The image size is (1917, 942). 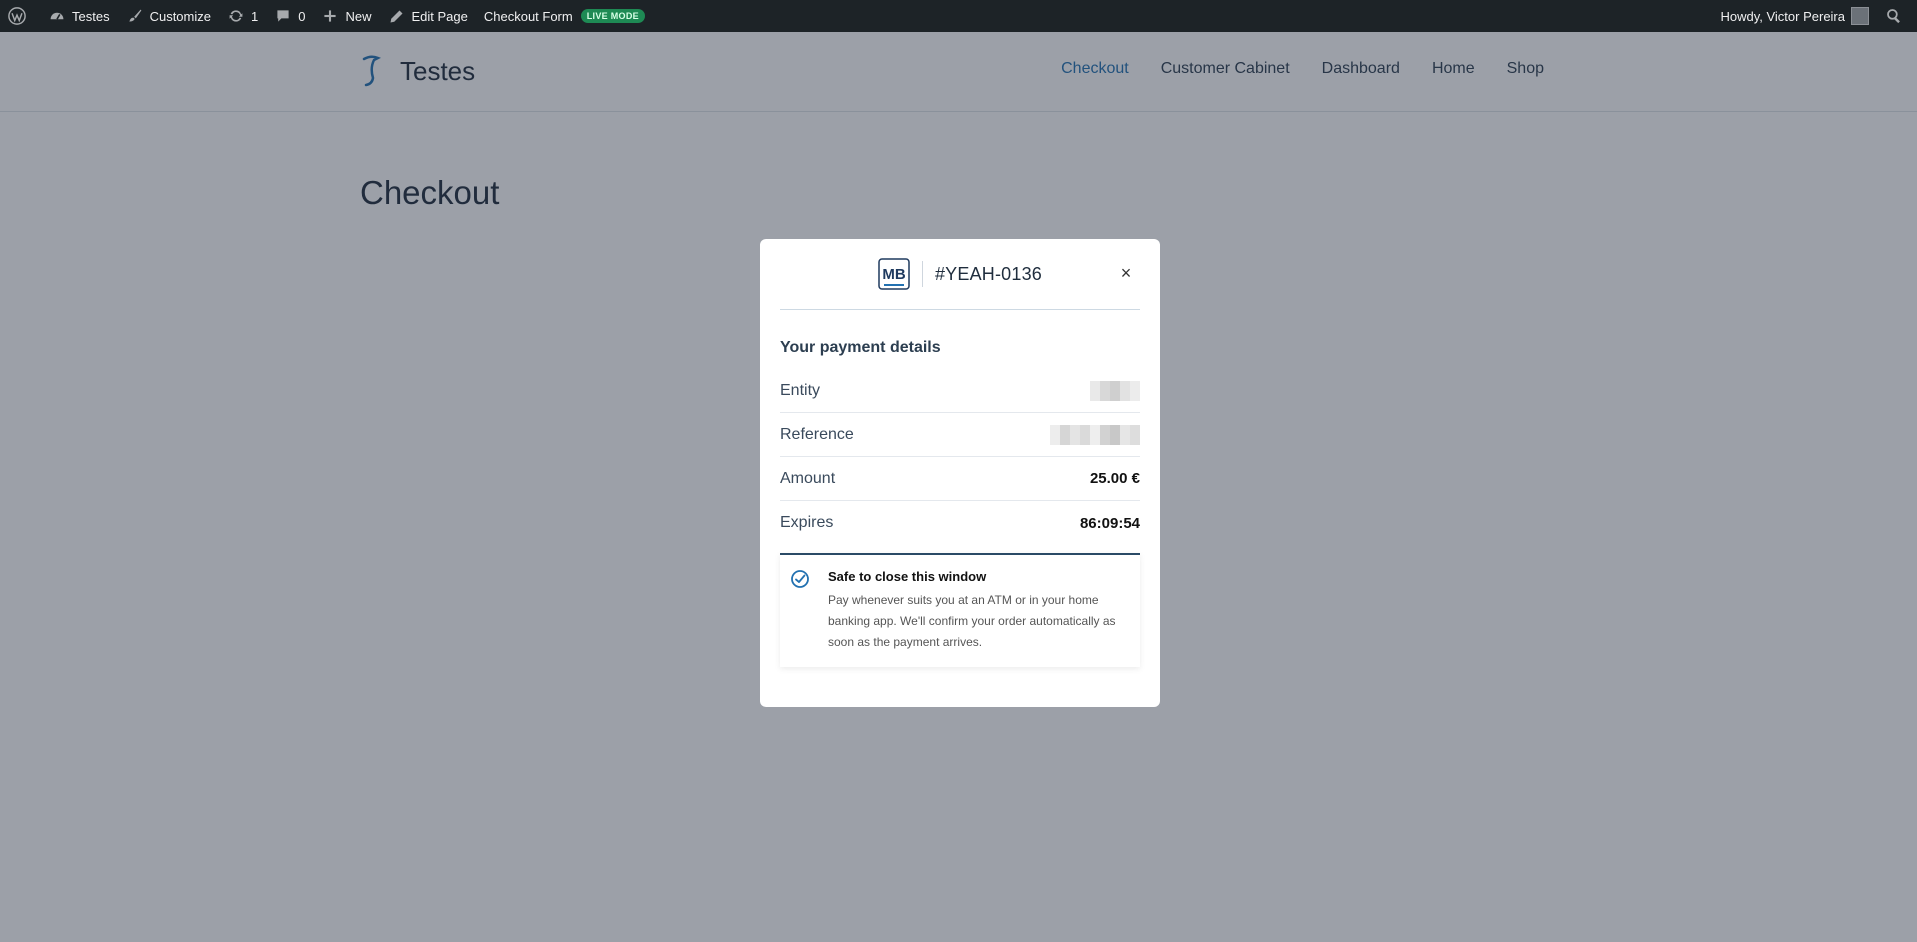 What do you see at coordinates (960, 523) in the screenshot?
I see `expires-row: Expires 86:09:54` at bounding box center [960, 523].